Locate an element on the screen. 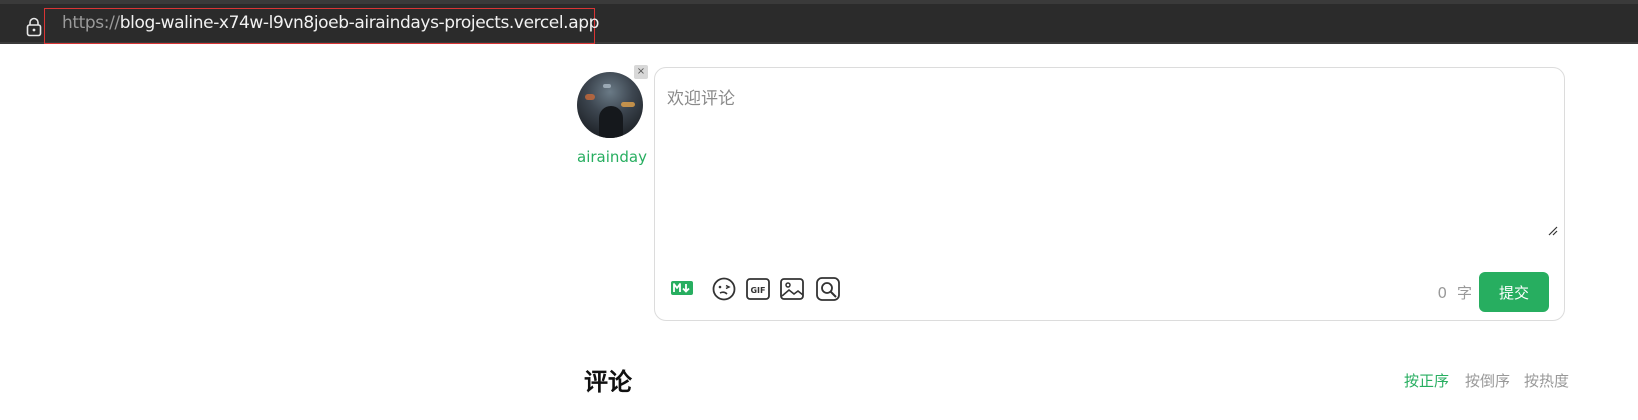 Image resolution: width=1638 pixels, height=420 pixels. svg-text: GIF is located at coordinates (757, 290).